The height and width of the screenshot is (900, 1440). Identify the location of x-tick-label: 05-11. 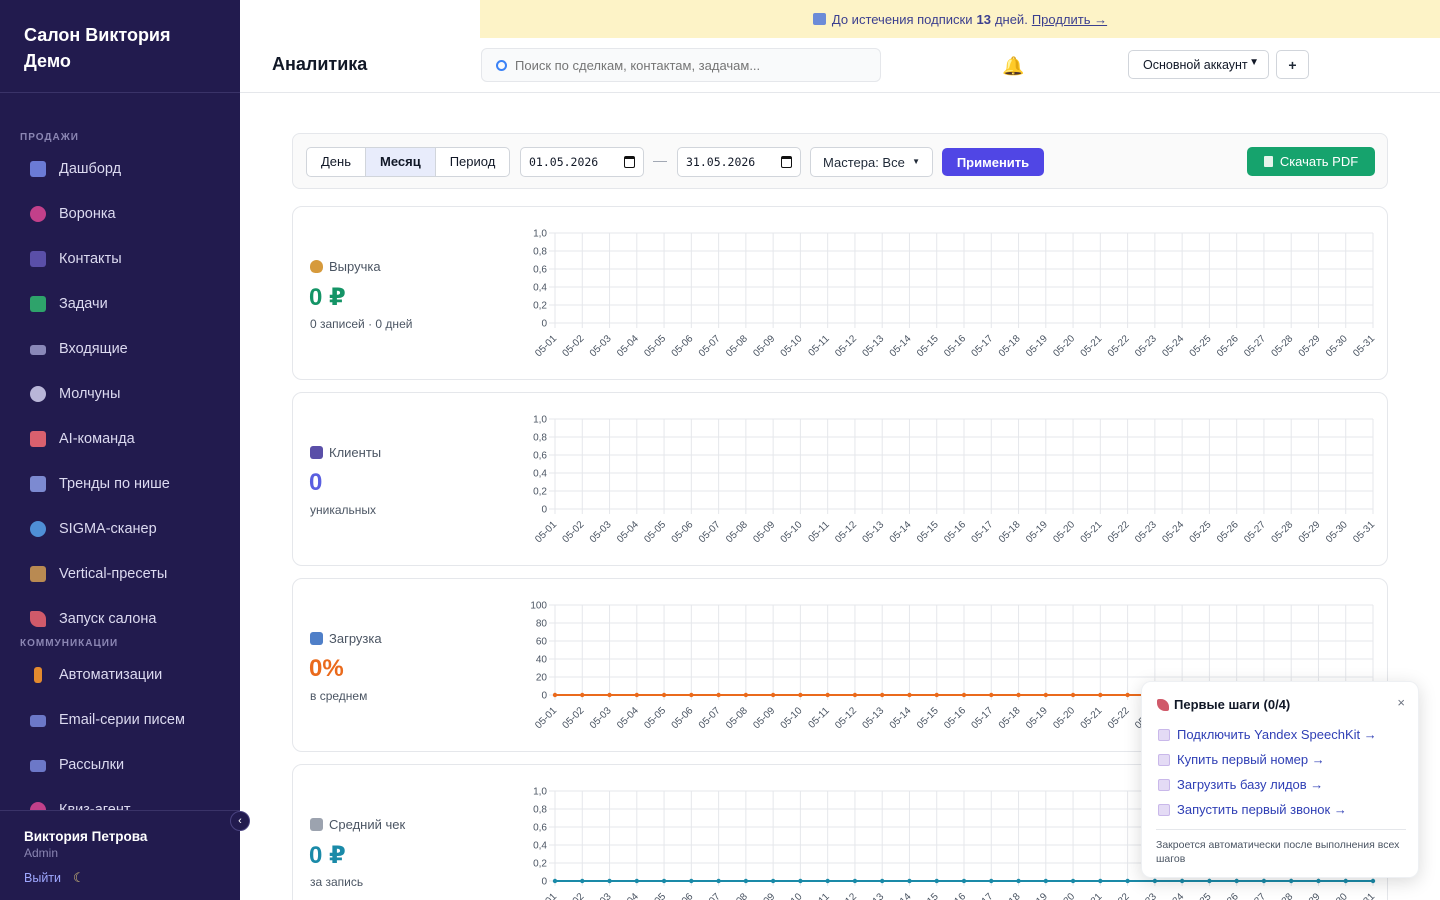
(819, 532).